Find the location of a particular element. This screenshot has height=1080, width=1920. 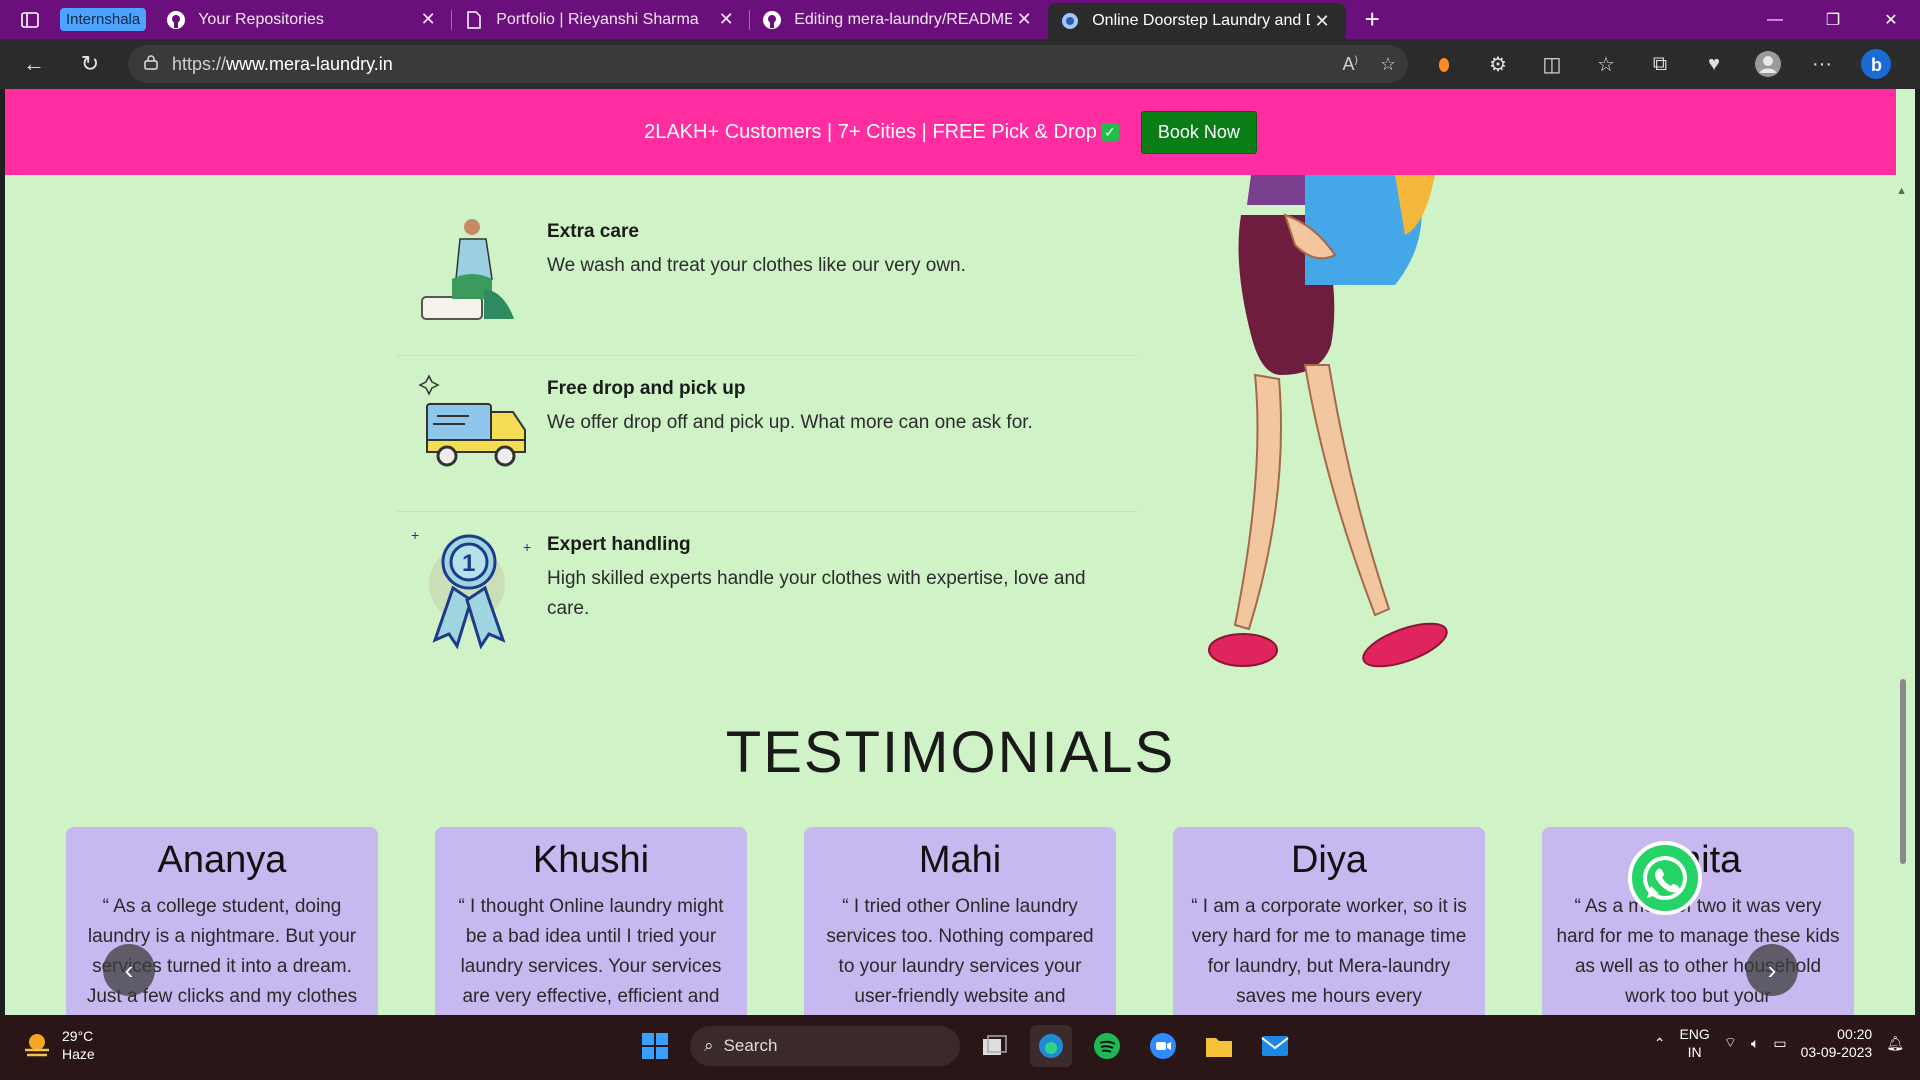

lock-icon is located at coordinates (151, 64).